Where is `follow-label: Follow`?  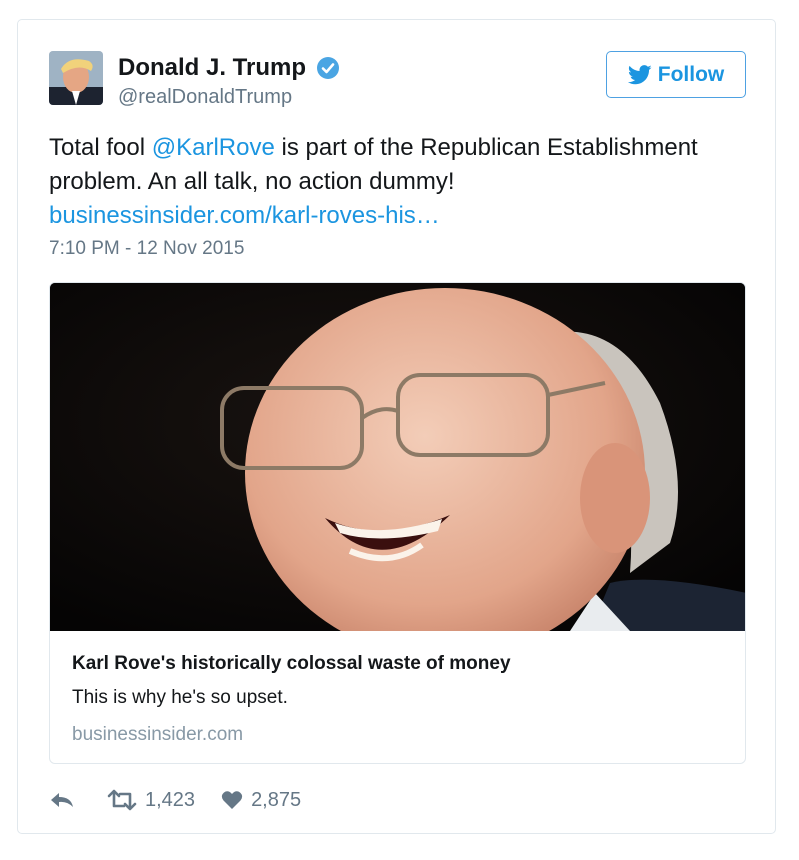
follow-label: Follow is located at coordinates (691, 74).